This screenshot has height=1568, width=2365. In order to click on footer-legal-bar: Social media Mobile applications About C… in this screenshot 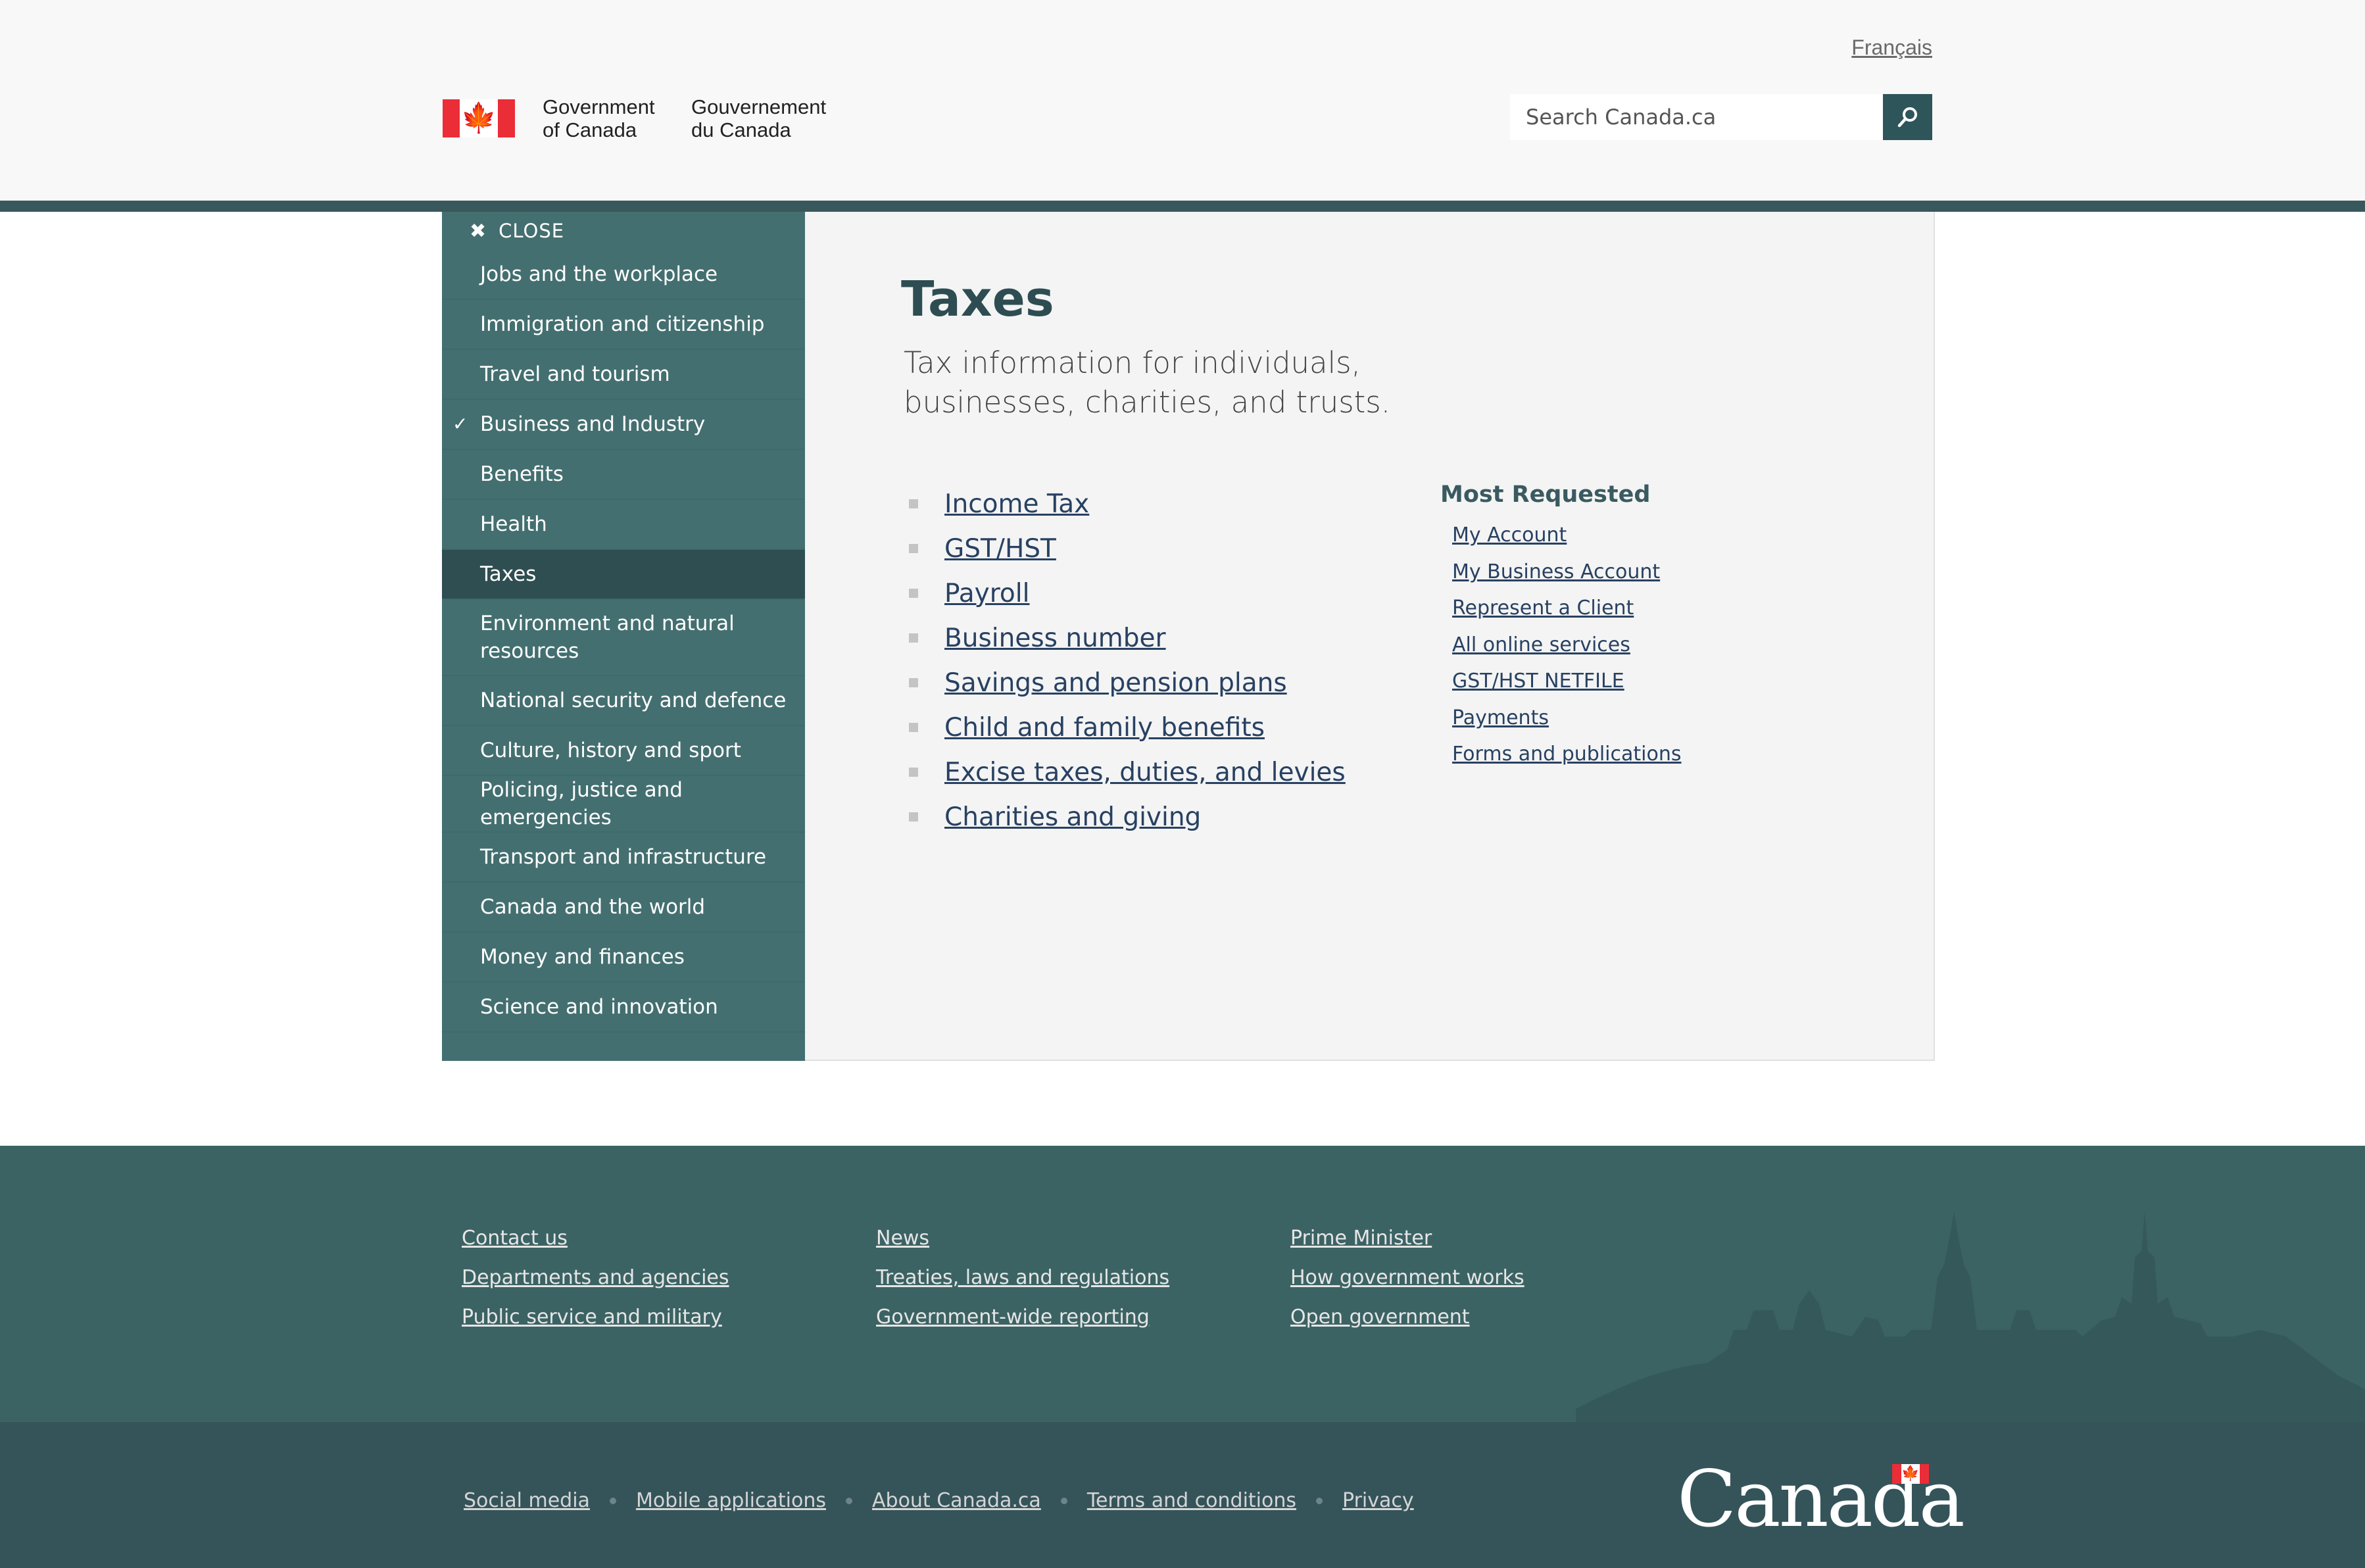, I will do `click(1182, 1495)`.